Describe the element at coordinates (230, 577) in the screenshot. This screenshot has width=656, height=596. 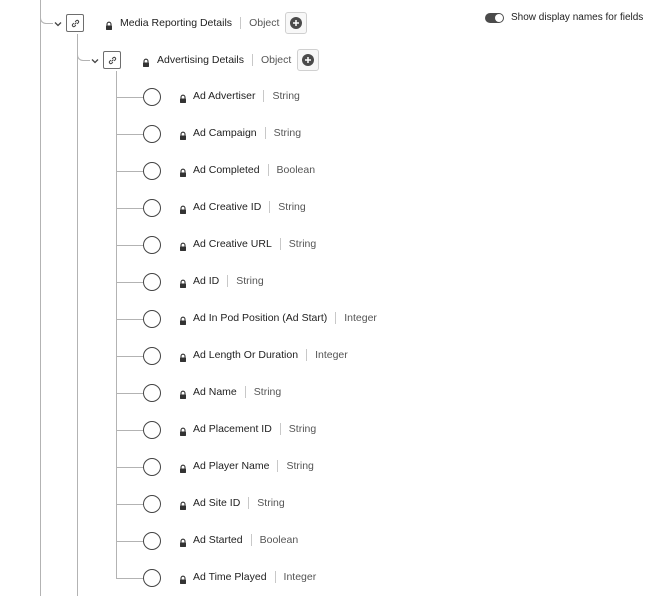
I see `field-name: Ad Time Played` at that location.